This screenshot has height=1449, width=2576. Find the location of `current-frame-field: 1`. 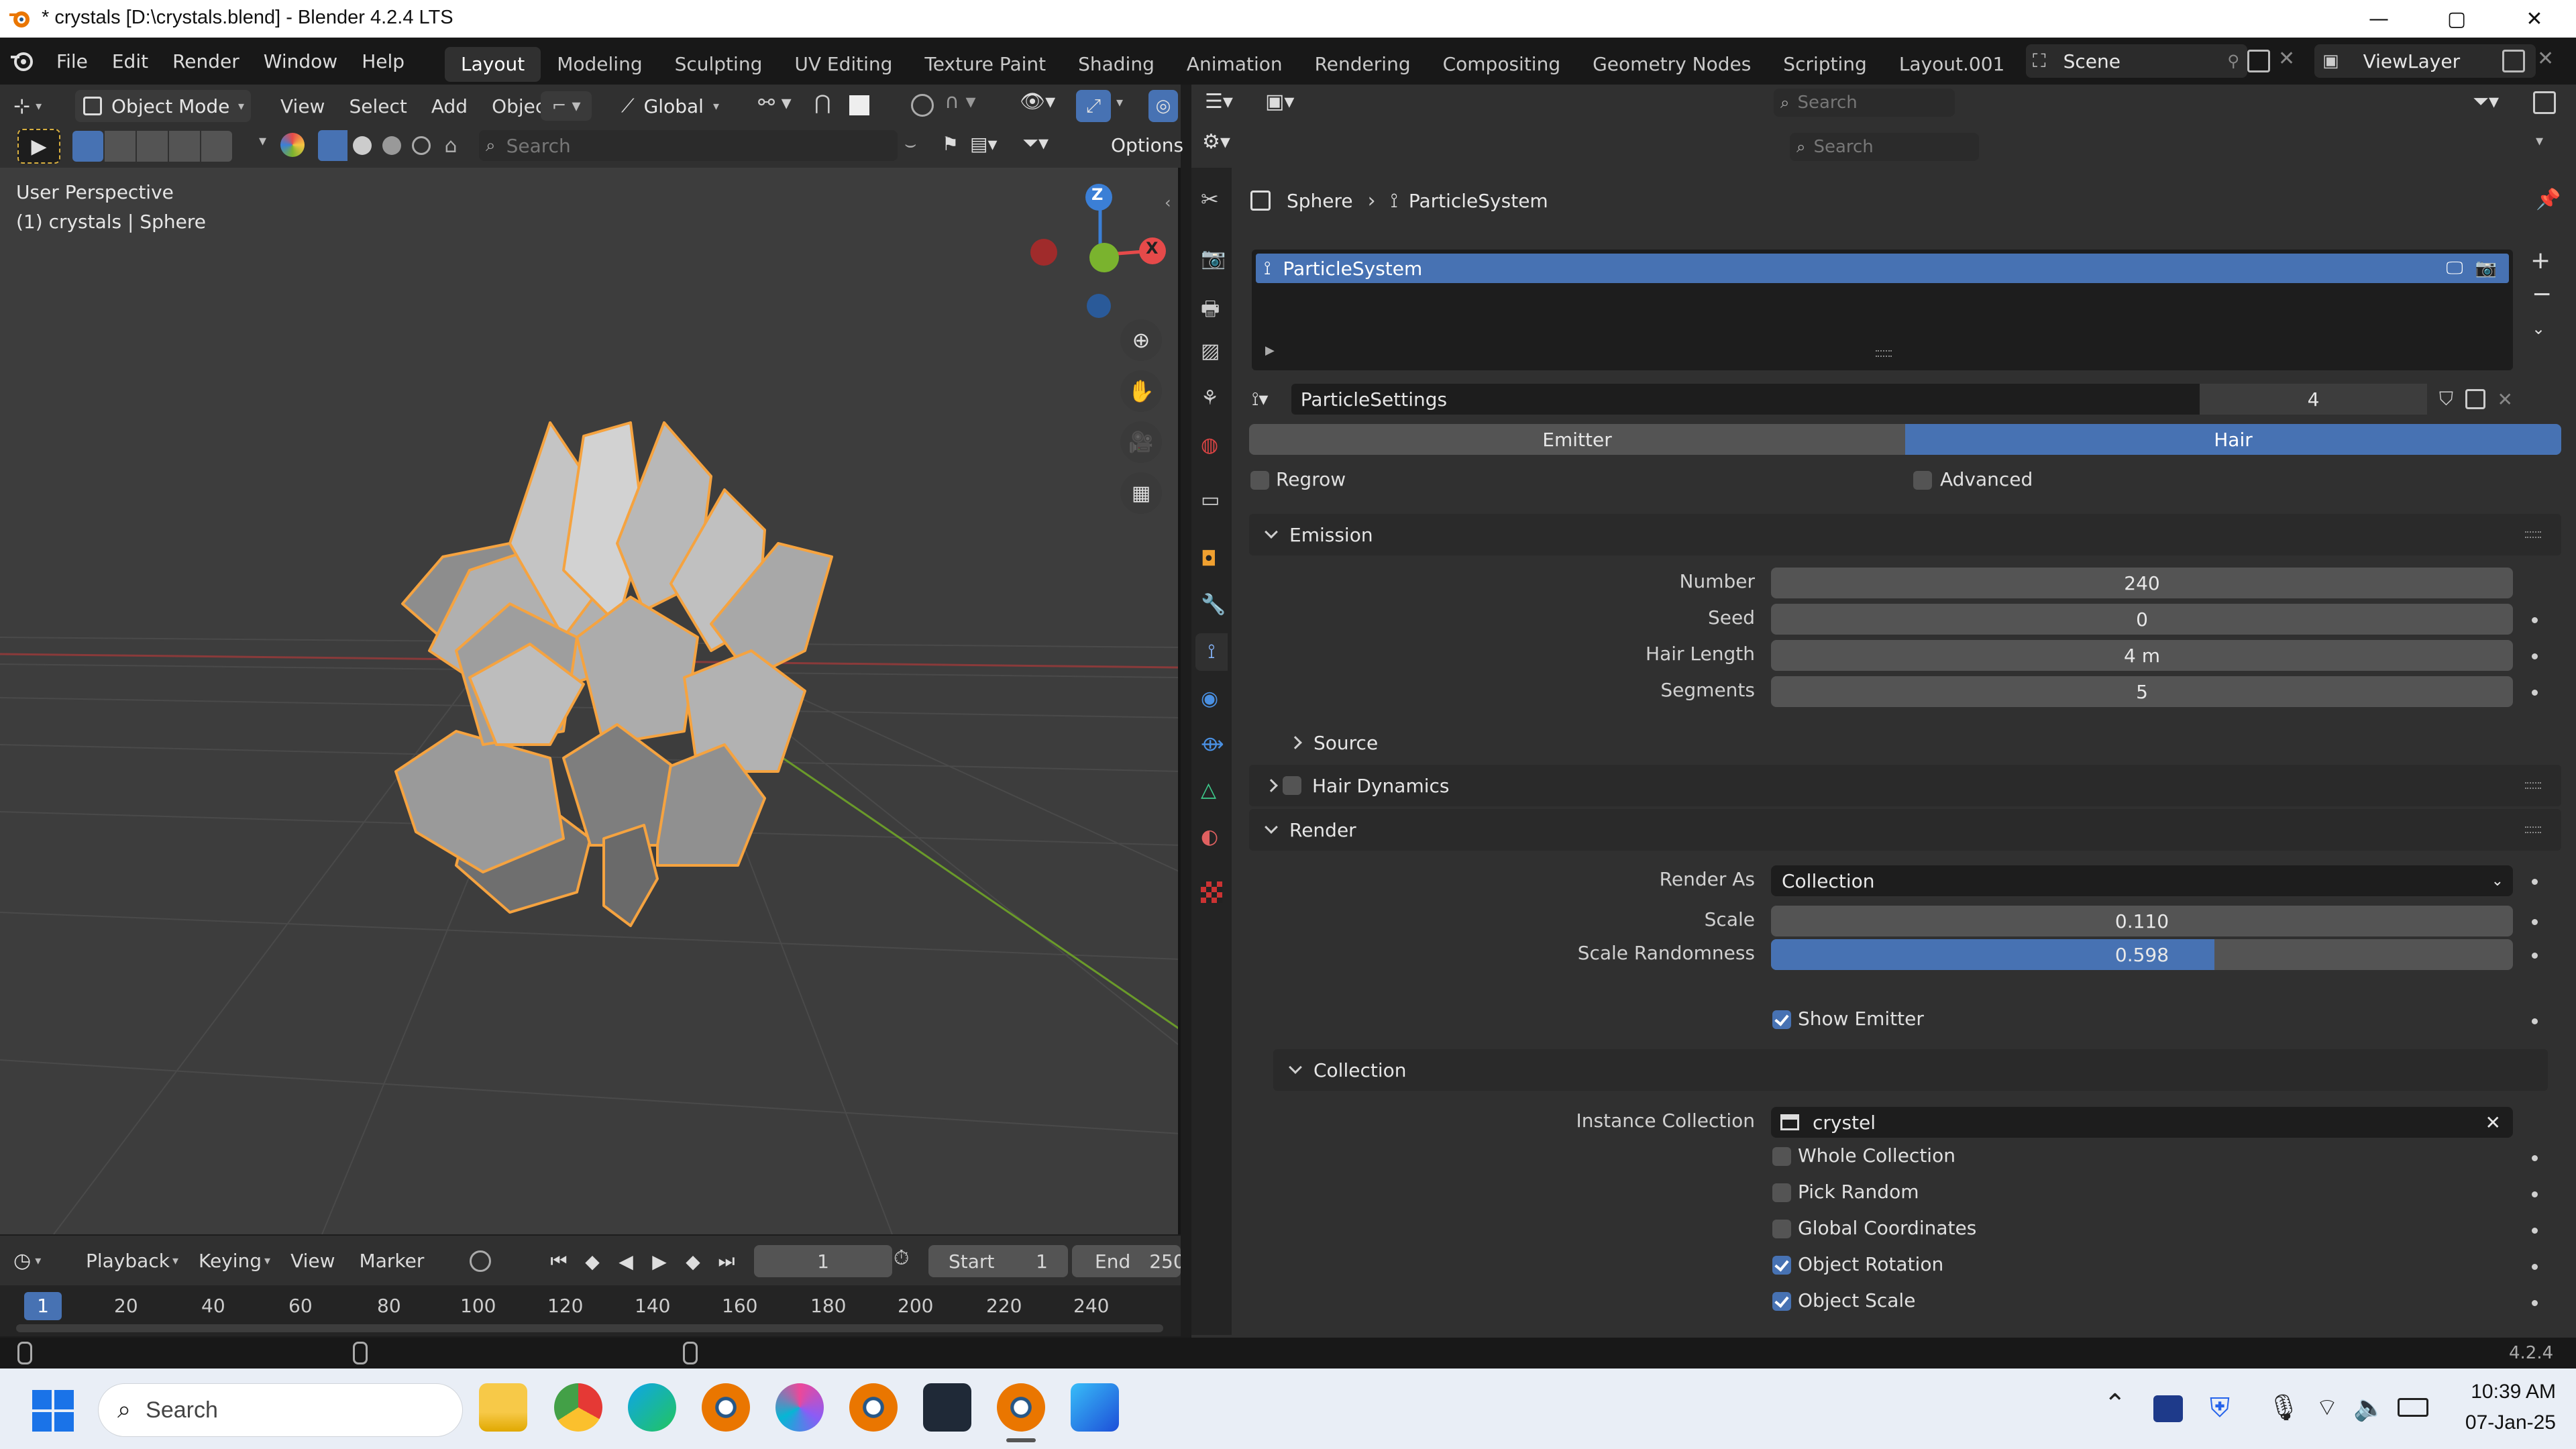

current-frame-field: 1 is located at coordinates (823, 1261).